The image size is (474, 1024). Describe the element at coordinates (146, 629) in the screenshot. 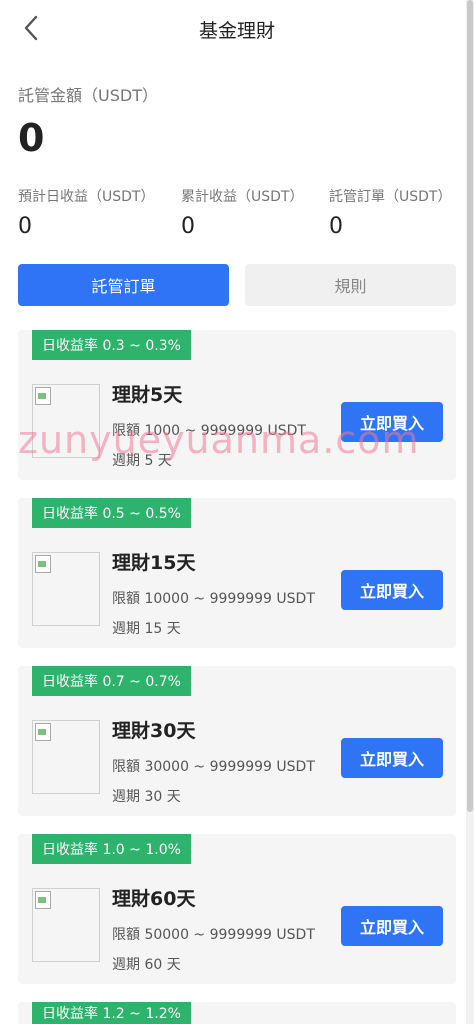

I see `product-cycle: 週期 15 天` at that location.